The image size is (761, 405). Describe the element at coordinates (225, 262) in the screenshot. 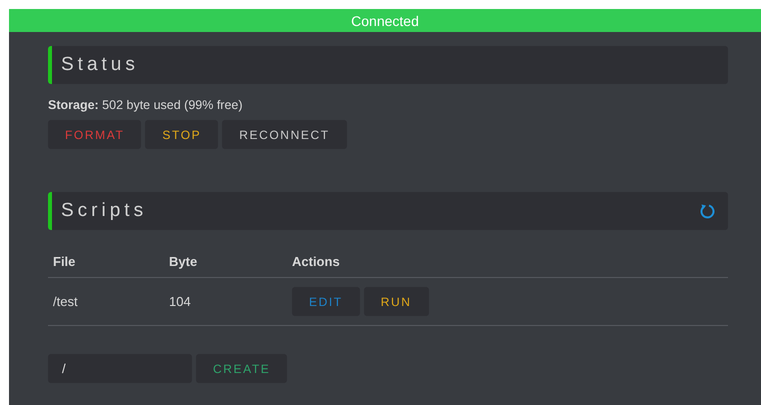

I see `column-header: Byte` at that location.